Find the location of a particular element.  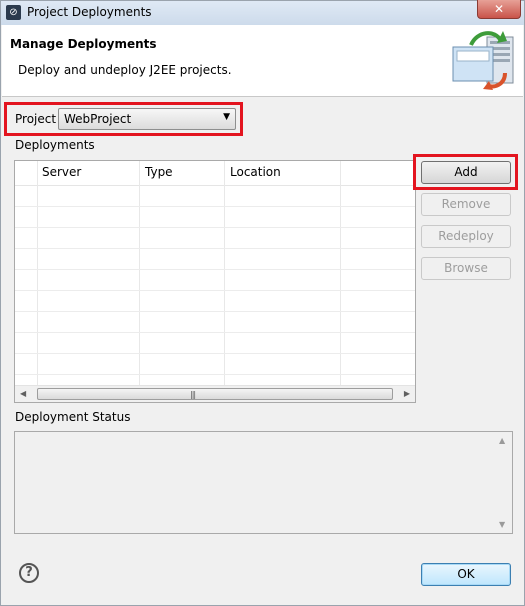

close-window-button: ✕ is located at coordinates (499, 9).